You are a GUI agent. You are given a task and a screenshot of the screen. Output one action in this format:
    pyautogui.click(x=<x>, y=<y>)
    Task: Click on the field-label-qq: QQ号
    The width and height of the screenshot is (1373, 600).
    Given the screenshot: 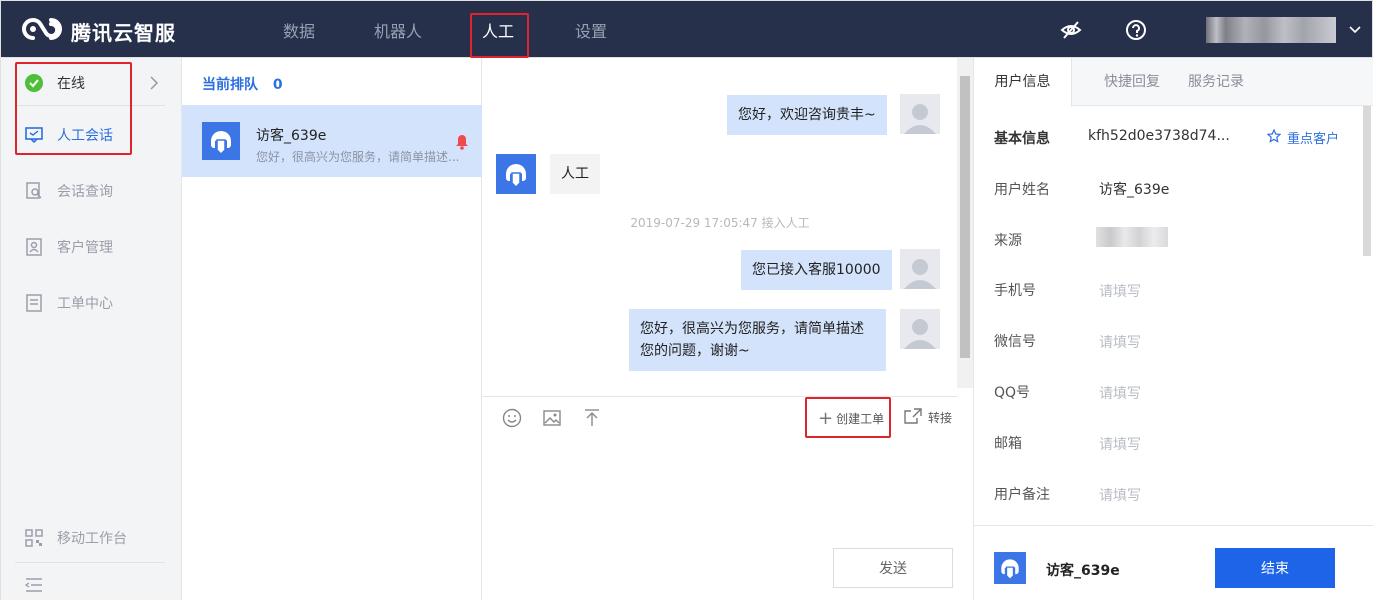 What is the action you would take?
    pyautogui.click(x=1012, y=393)
    